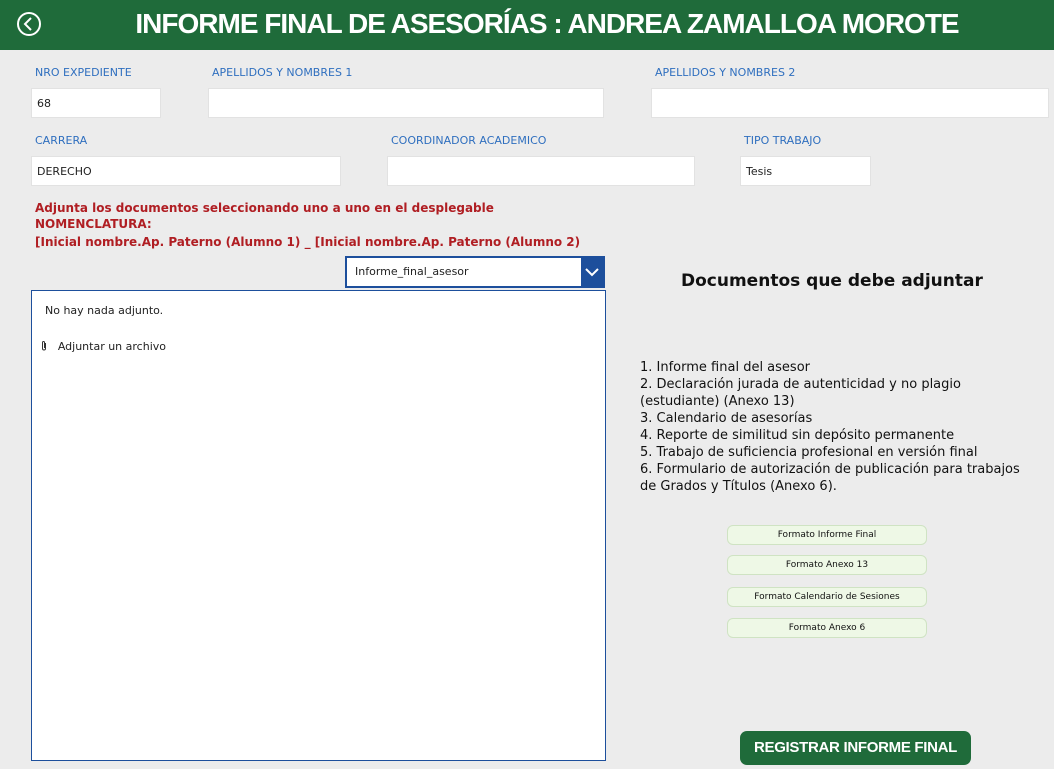 Image resolution: width=1054 pixels, height=769 pixels. What do you see at coordinates (827, 597) in the screenshot?
I see `formato-calendario-button: Formato Calendario de Sesiones` at bounding box center [827, 597].